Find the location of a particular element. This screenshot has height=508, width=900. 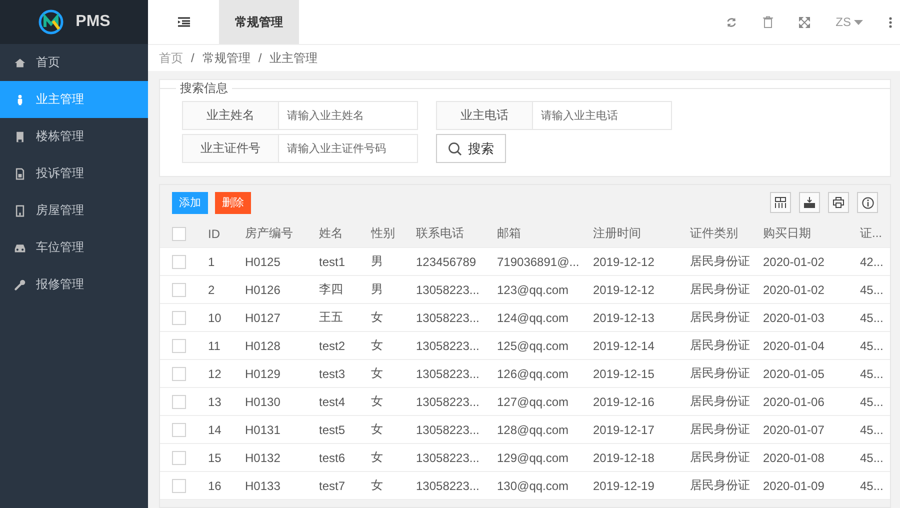

sidebar-item: 车位管理 is located at coordinates (74, 247).